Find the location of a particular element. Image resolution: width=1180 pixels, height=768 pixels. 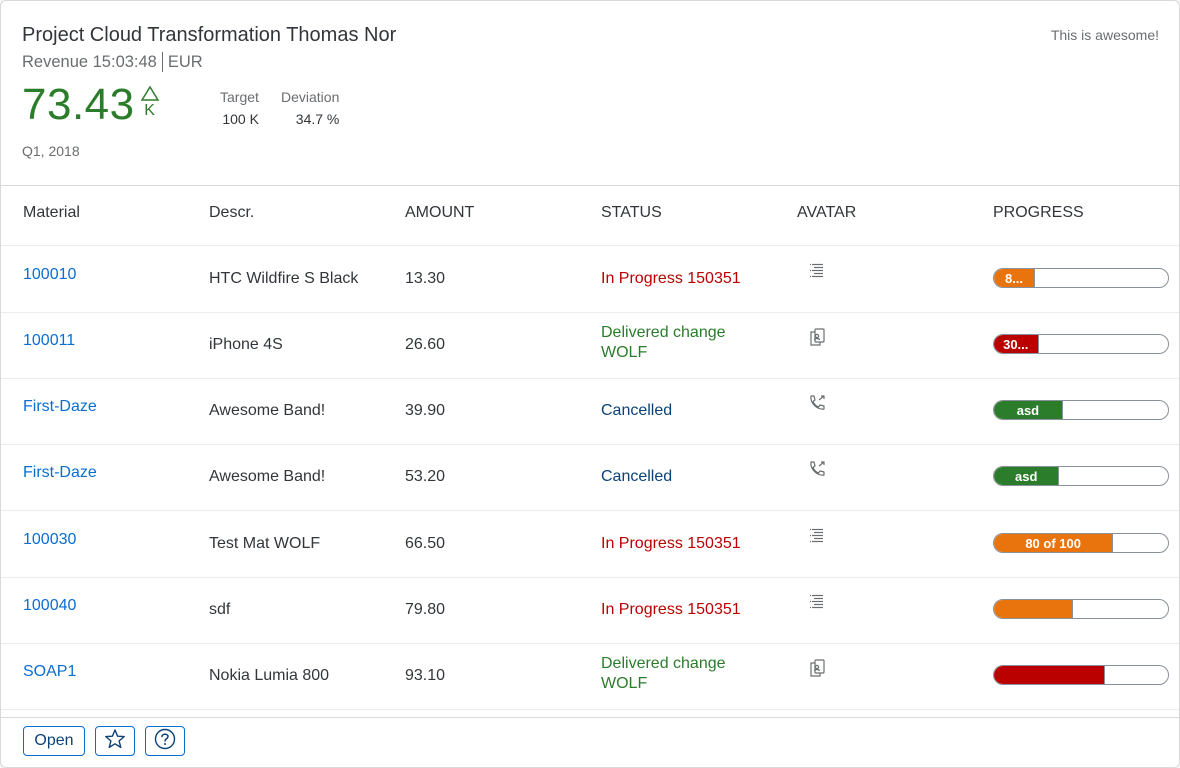

kpi-number: 73.43 K is located at coordinates (90, 105).